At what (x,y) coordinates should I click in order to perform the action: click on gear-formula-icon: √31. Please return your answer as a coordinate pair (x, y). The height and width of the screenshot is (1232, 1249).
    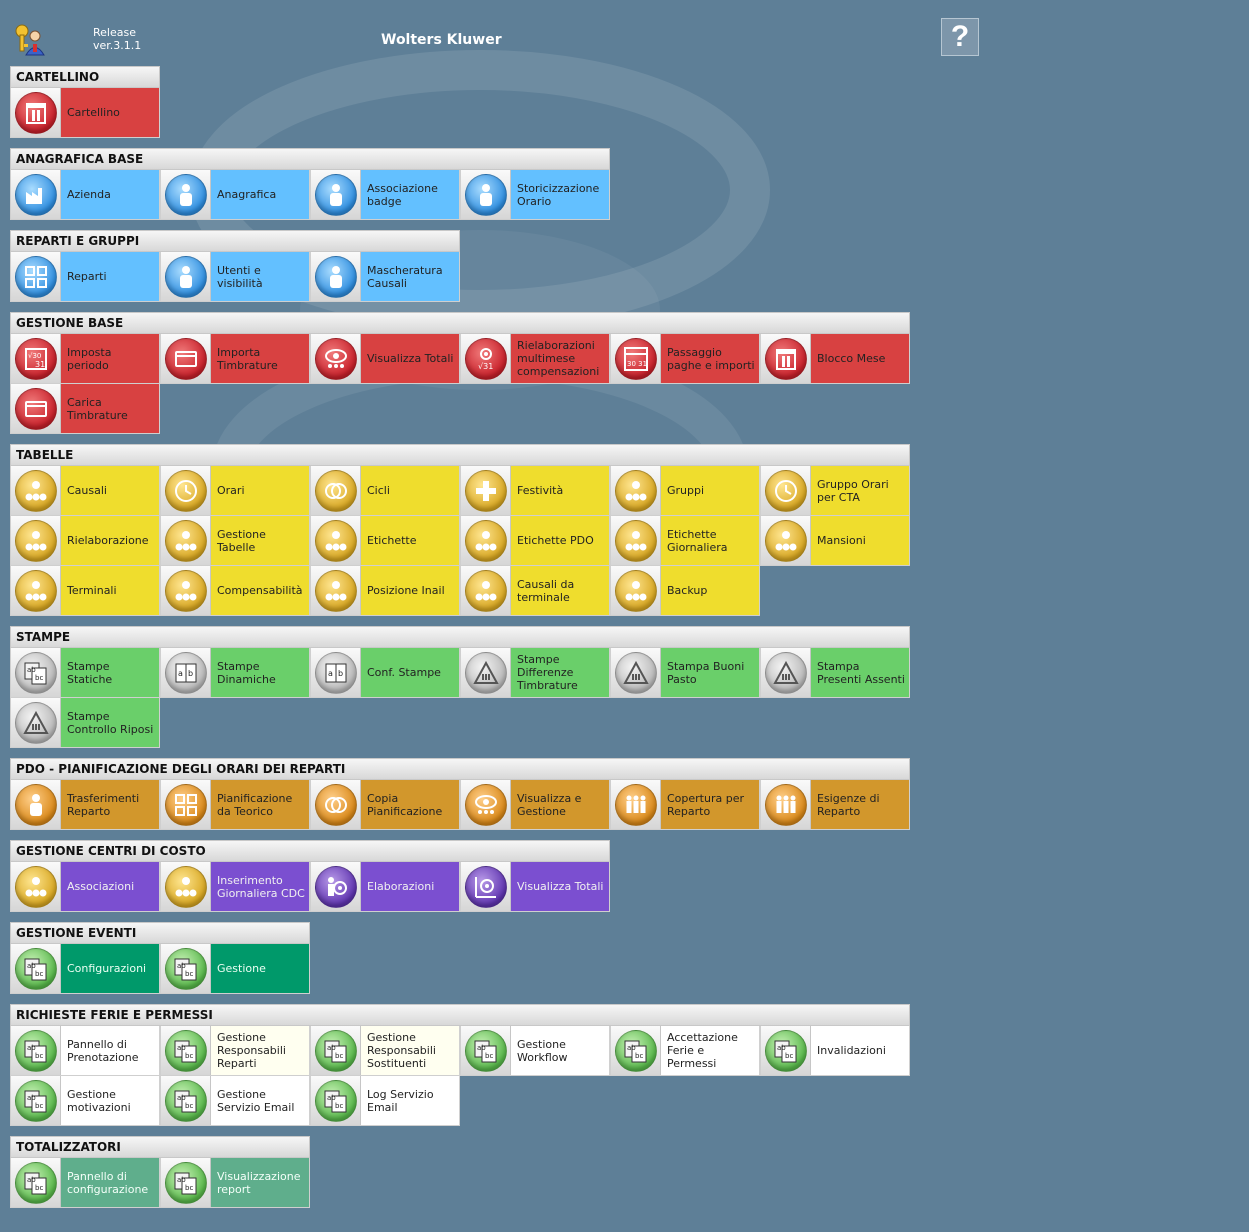
    Looking at the image, I should click on (485, 358).